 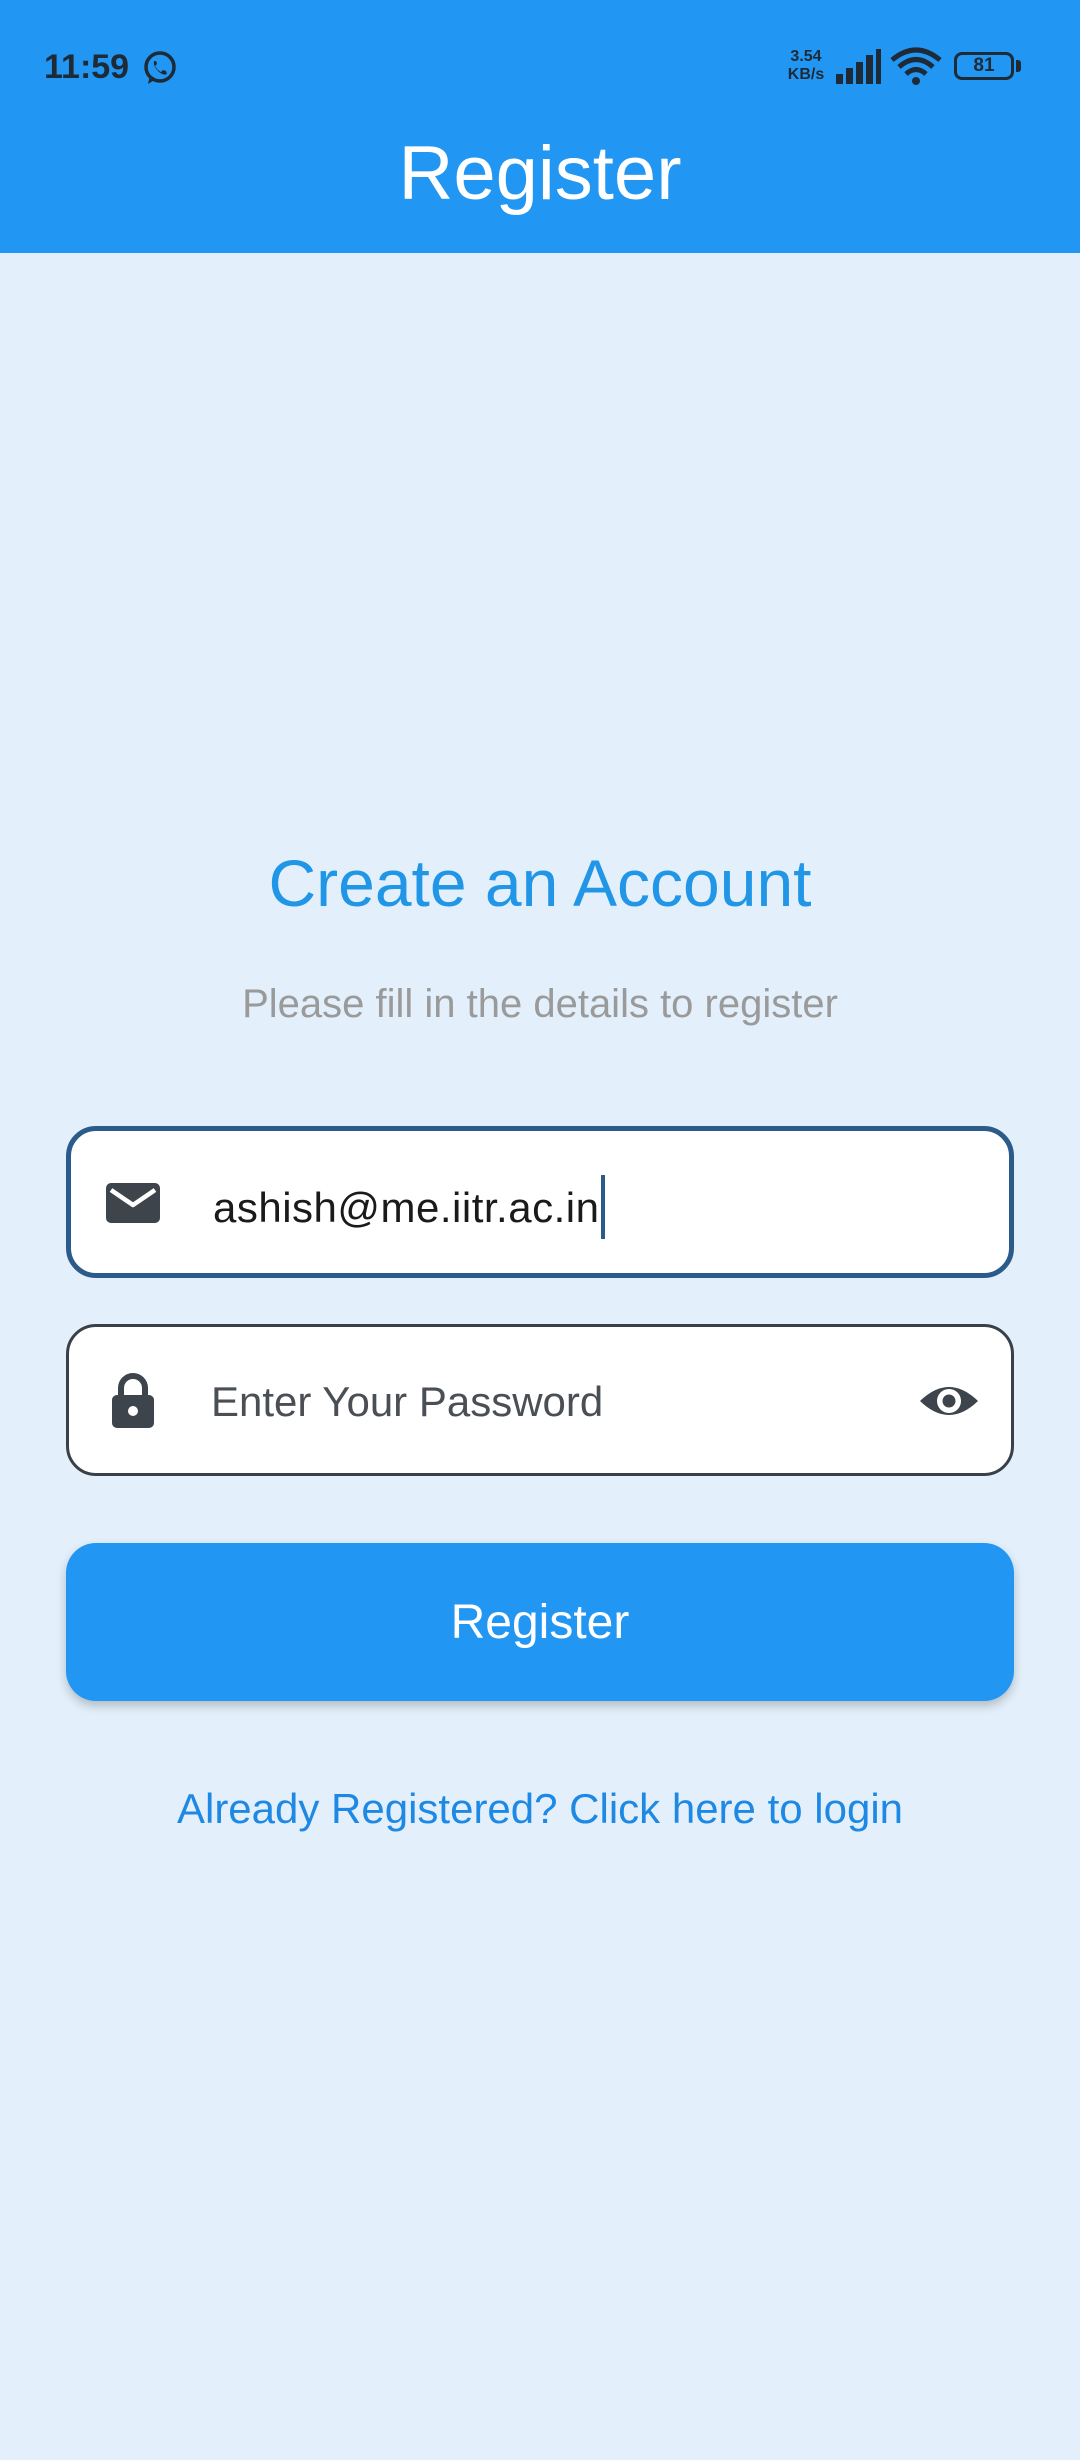 What do you see at coordinates (603, 1207) in the screenshot?
I see `text-cursor` at bounding box center [603, 1207].